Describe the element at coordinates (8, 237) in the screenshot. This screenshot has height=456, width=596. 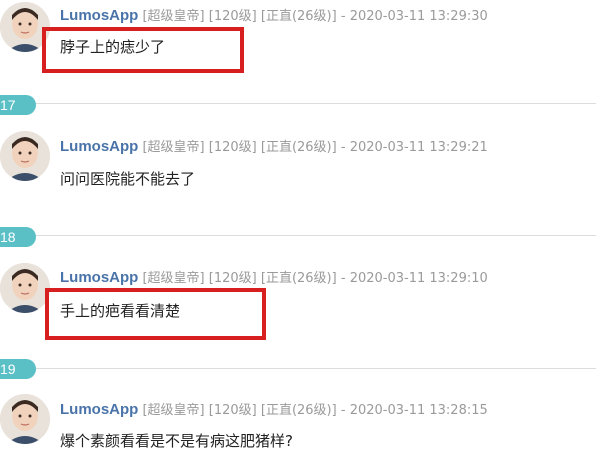
I see `floor-number: 18` at that location.